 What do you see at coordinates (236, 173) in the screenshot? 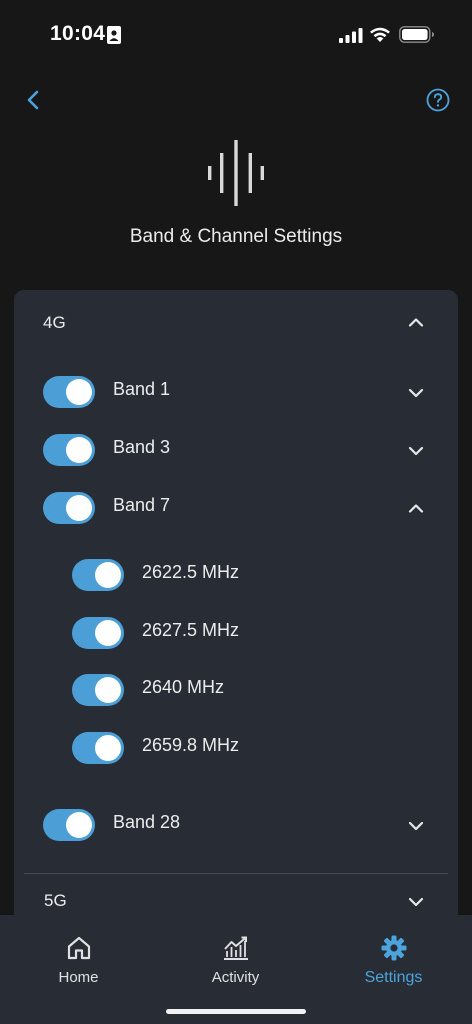
I see `waveform-icon` at bounding box center [236, 173].